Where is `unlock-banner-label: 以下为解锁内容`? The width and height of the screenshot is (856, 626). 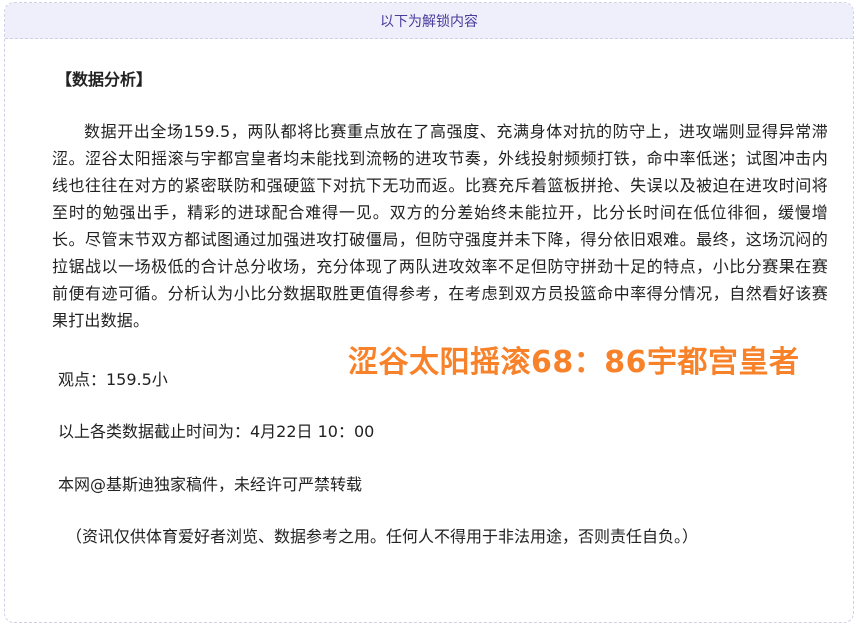 unlock-banner-label: 以下为解锁内容 is located at coordinates (429, 21).